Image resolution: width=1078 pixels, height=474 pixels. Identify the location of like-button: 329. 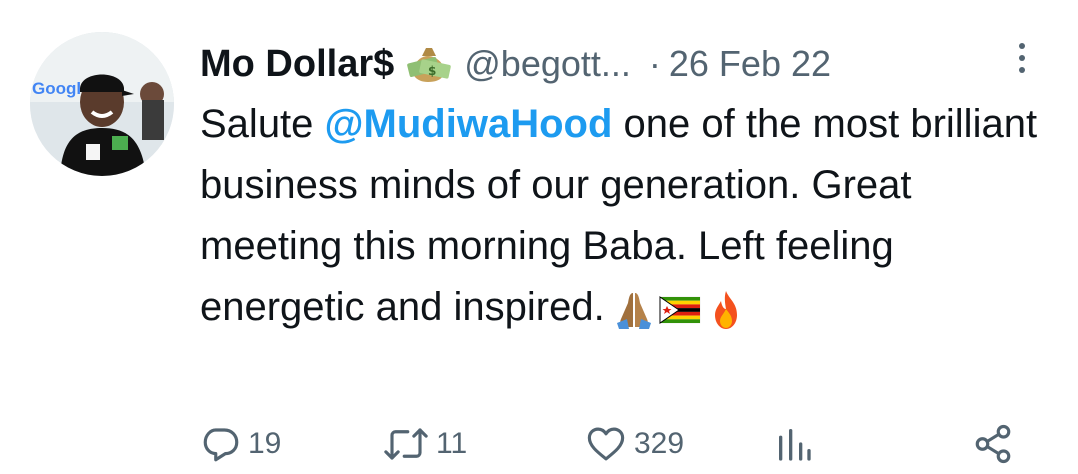
(634, 444).